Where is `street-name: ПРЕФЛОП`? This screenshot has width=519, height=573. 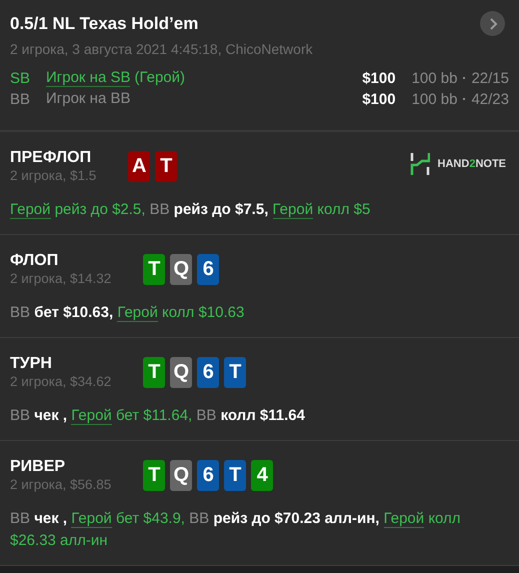
street-name: ПРЕФЛОП is located at coordinates (51, 158).